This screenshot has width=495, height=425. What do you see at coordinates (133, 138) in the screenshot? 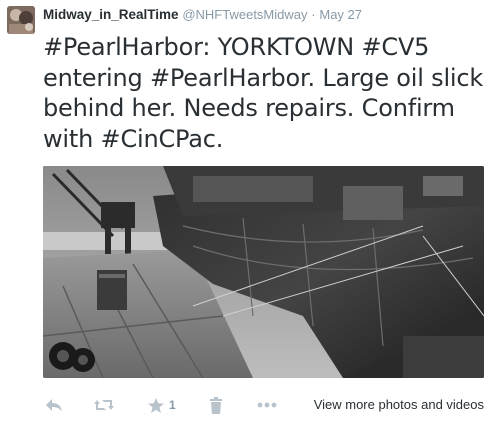
I see `tweet-text-line: with #CinCPac.` at bounding box center [133, 138].